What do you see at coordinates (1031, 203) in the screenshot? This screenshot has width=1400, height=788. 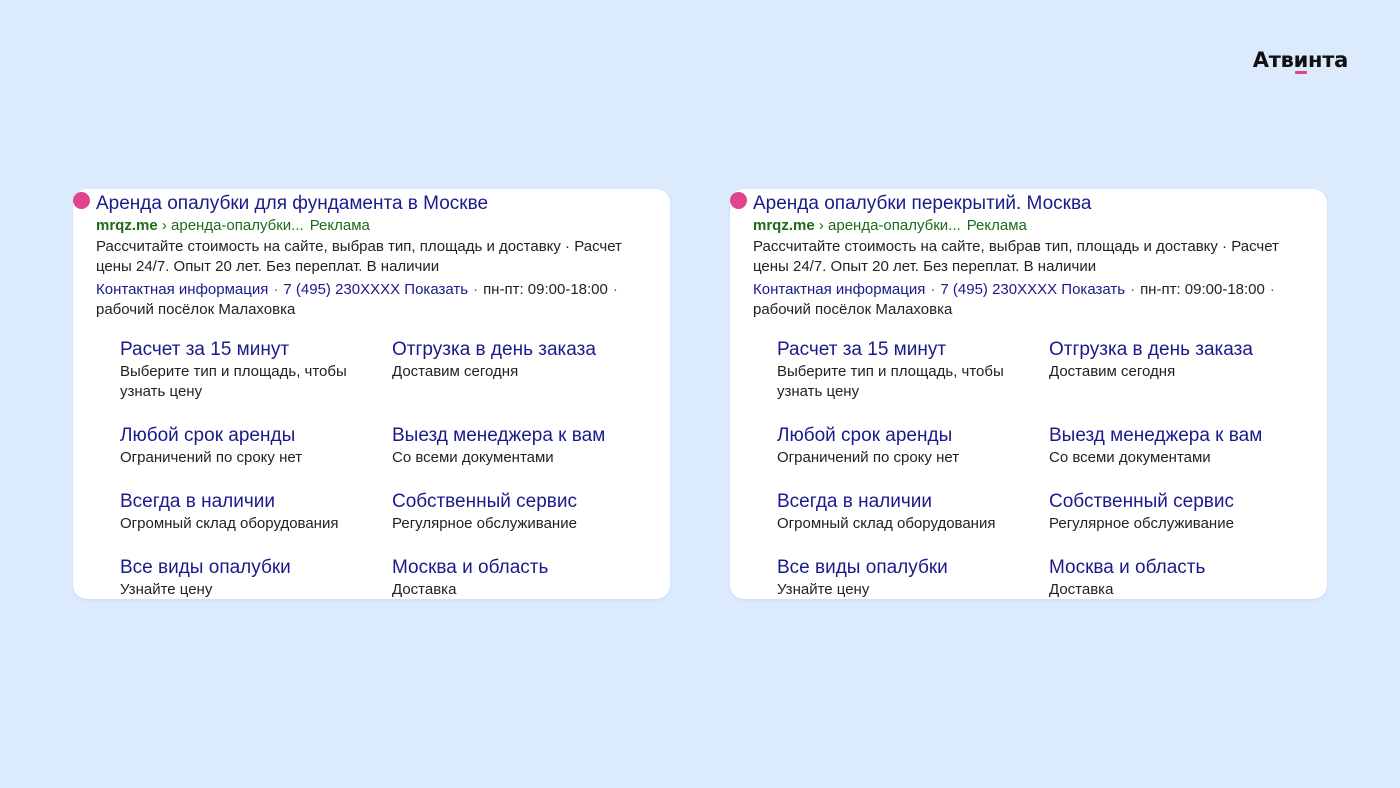 I see `ad-title: Аренда опалубки перекрытий. Москва` at bounding box center [1031, 203].